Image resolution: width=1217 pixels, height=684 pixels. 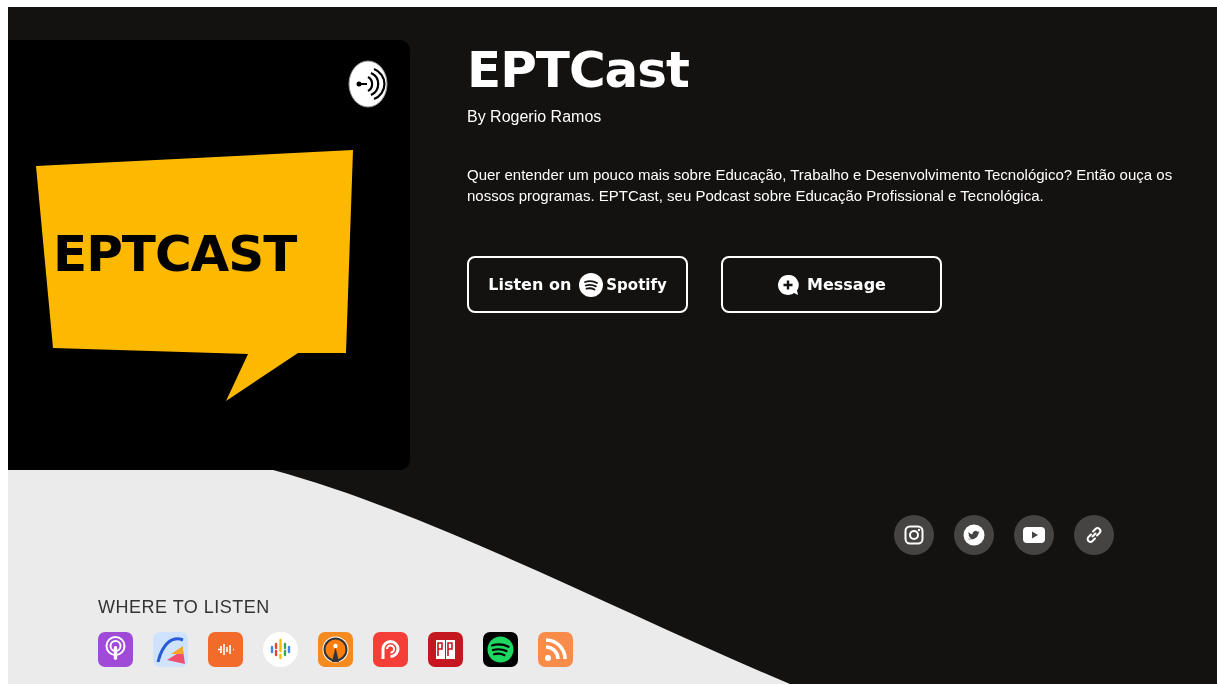 What do you see at coordinates (974, 535) in the screenshot?
I see `twitter-icon` at bounding box center [974, 535].